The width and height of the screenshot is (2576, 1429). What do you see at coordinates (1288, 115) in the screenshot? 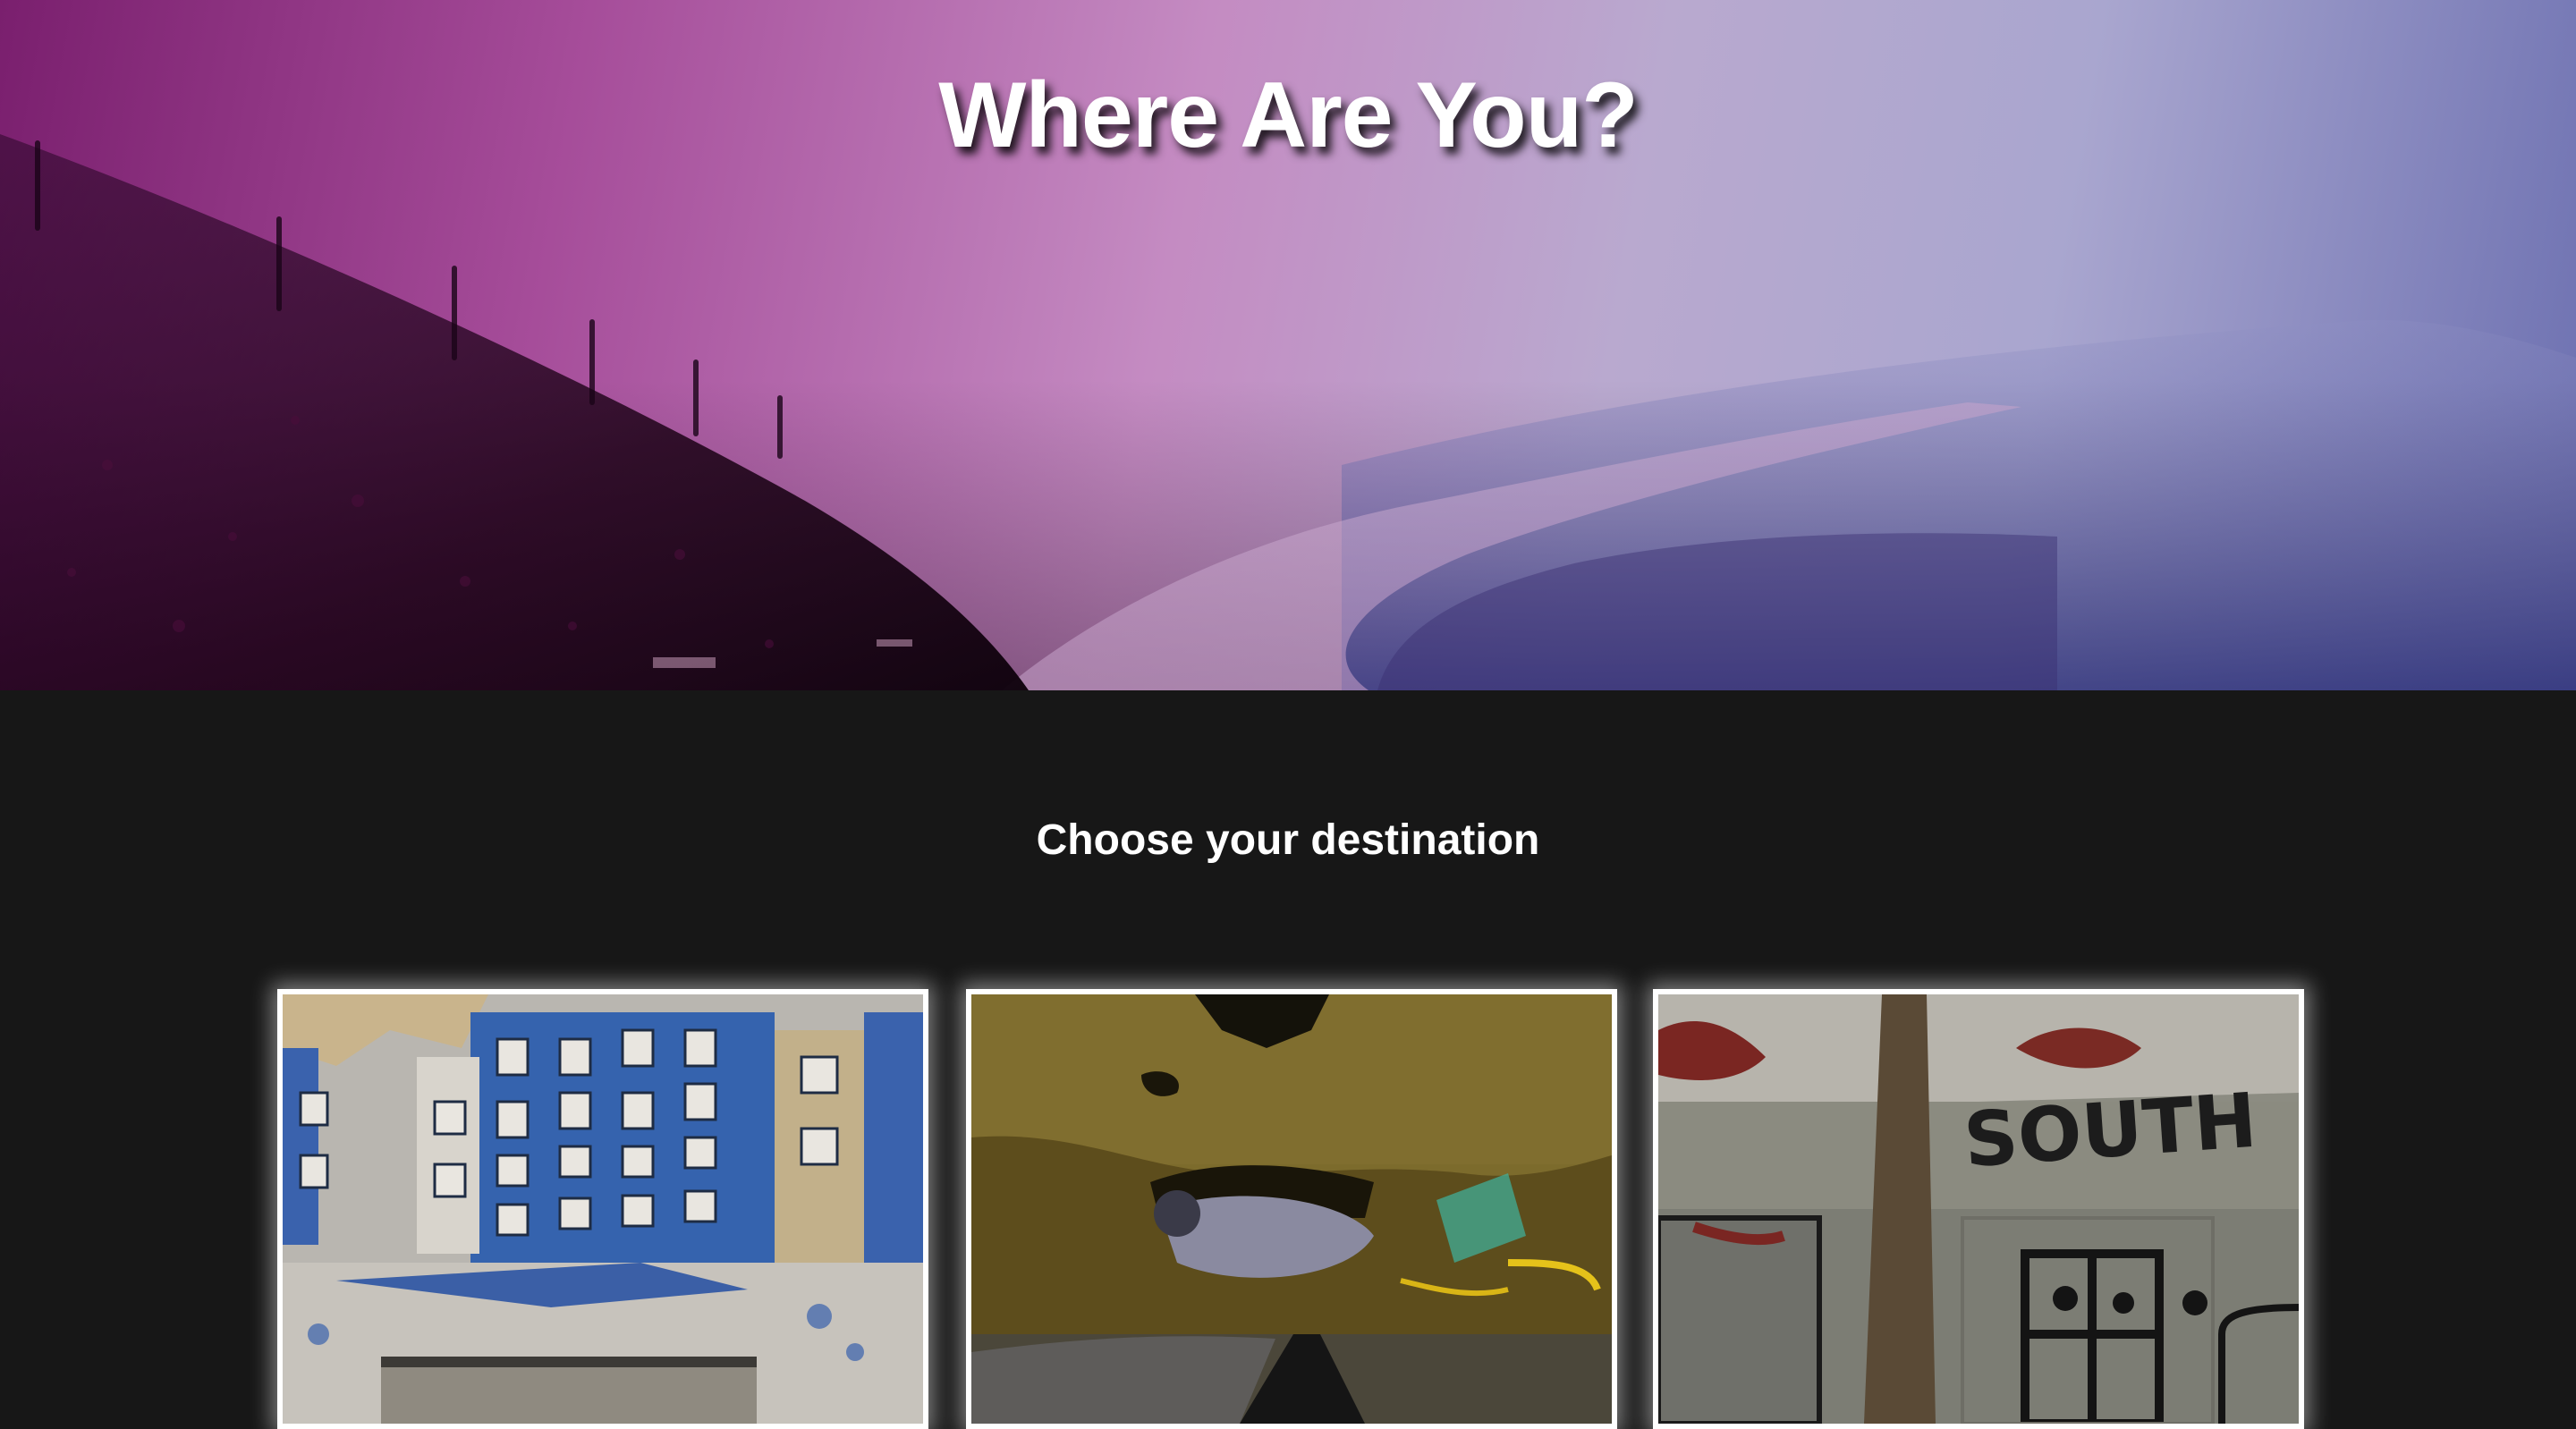
I see `page-title: Where Are You?` at bounding box center [1288, 115].